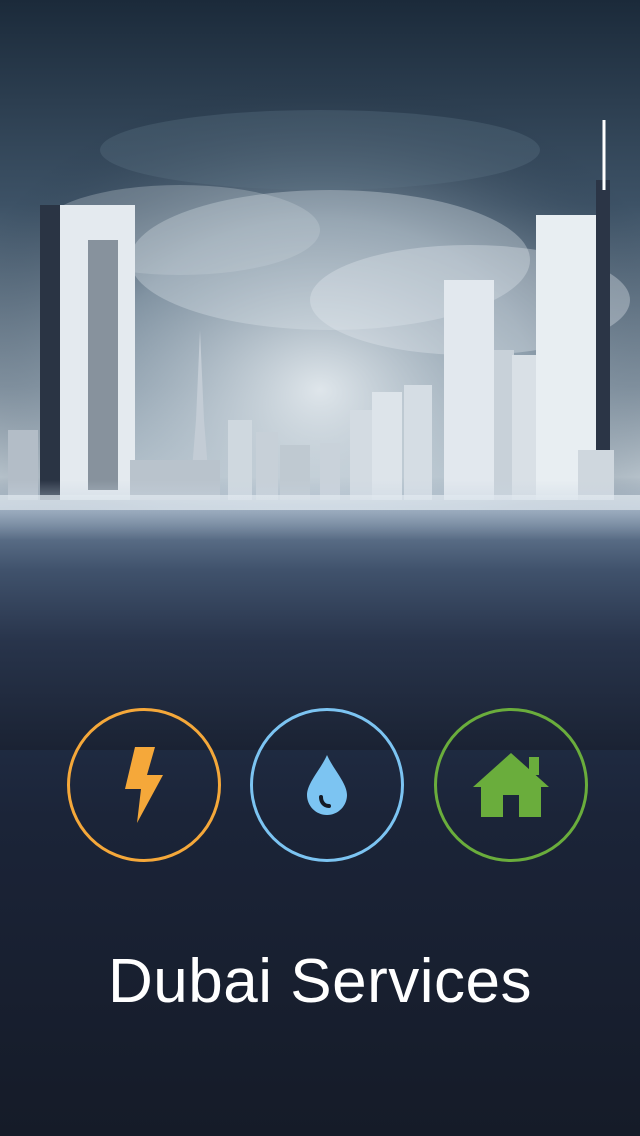 This screenshot has width=640, height=1136. I want to click on water-drop-icon, so click(327, 785).